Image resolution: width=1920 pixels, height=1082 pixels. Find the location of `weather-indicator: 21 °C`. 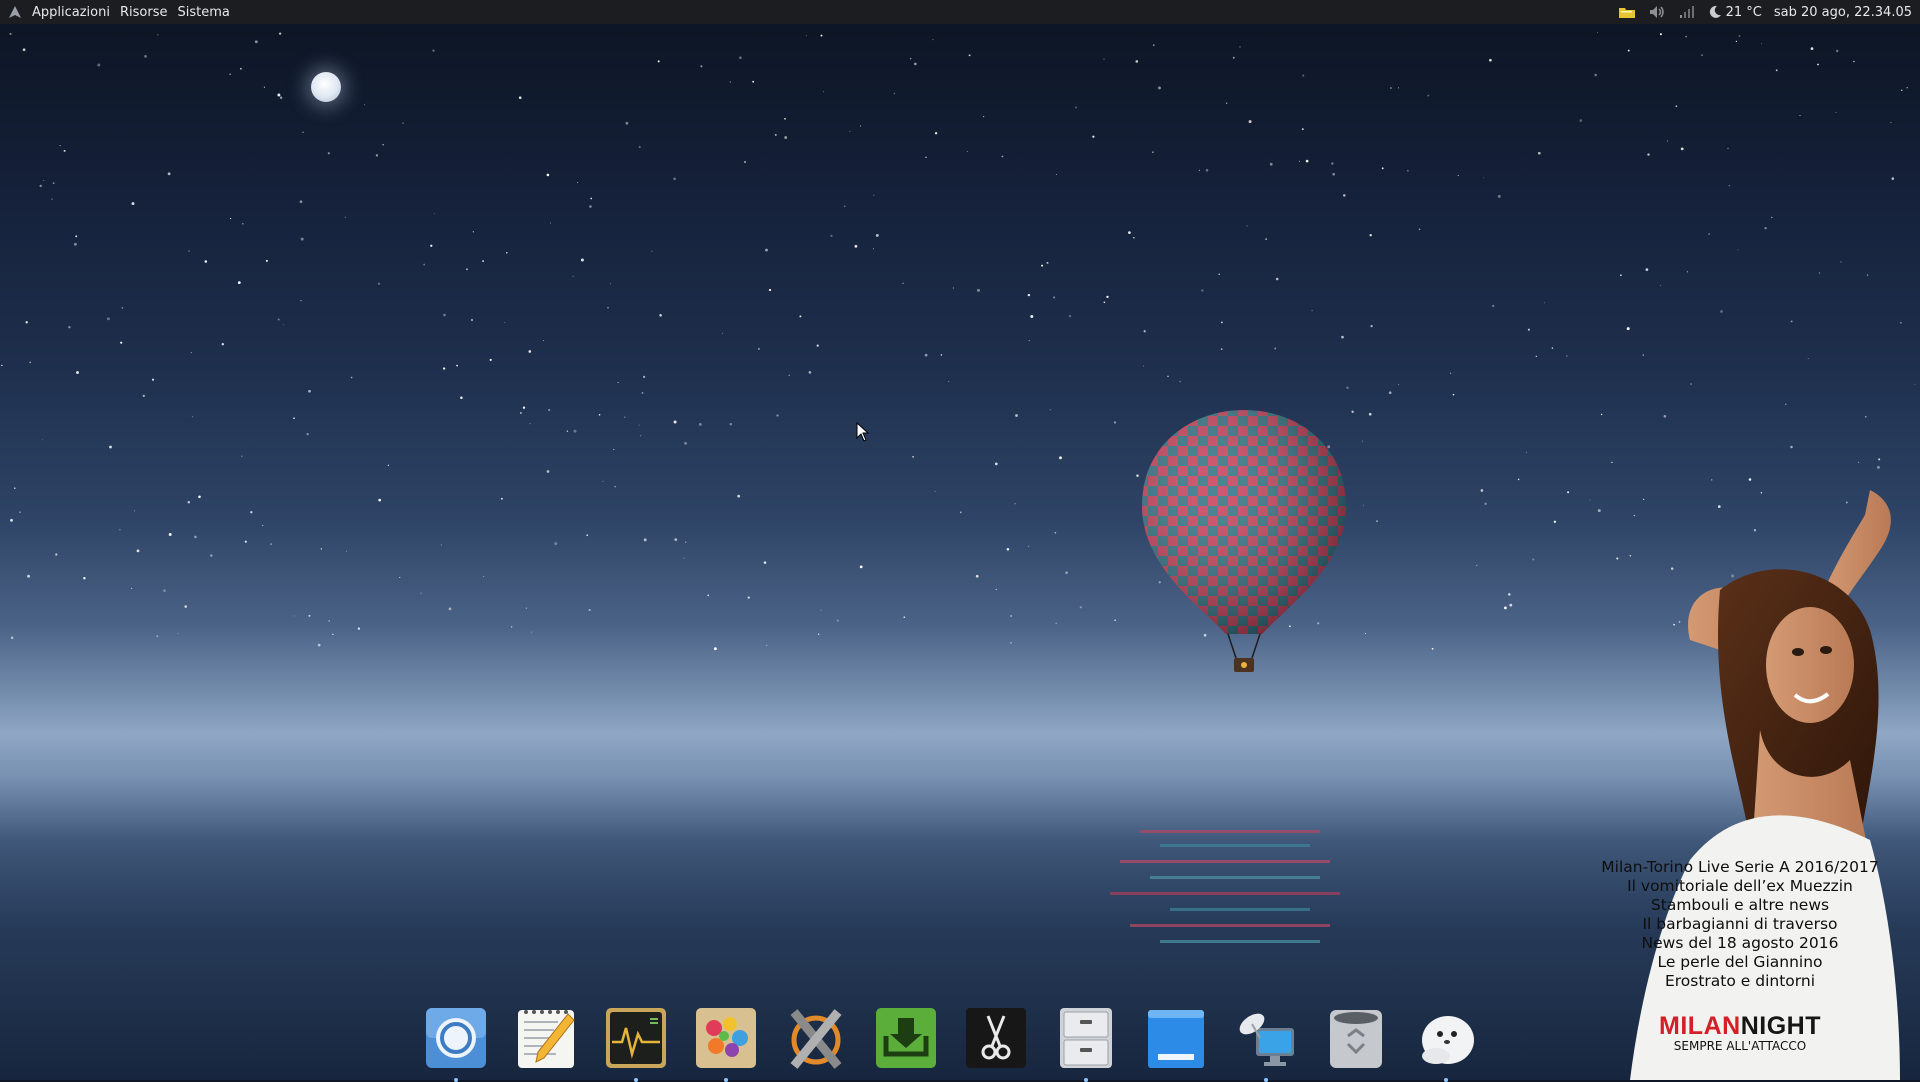

weather-indicator: 21 °C is located at coordinates (1735, 12).